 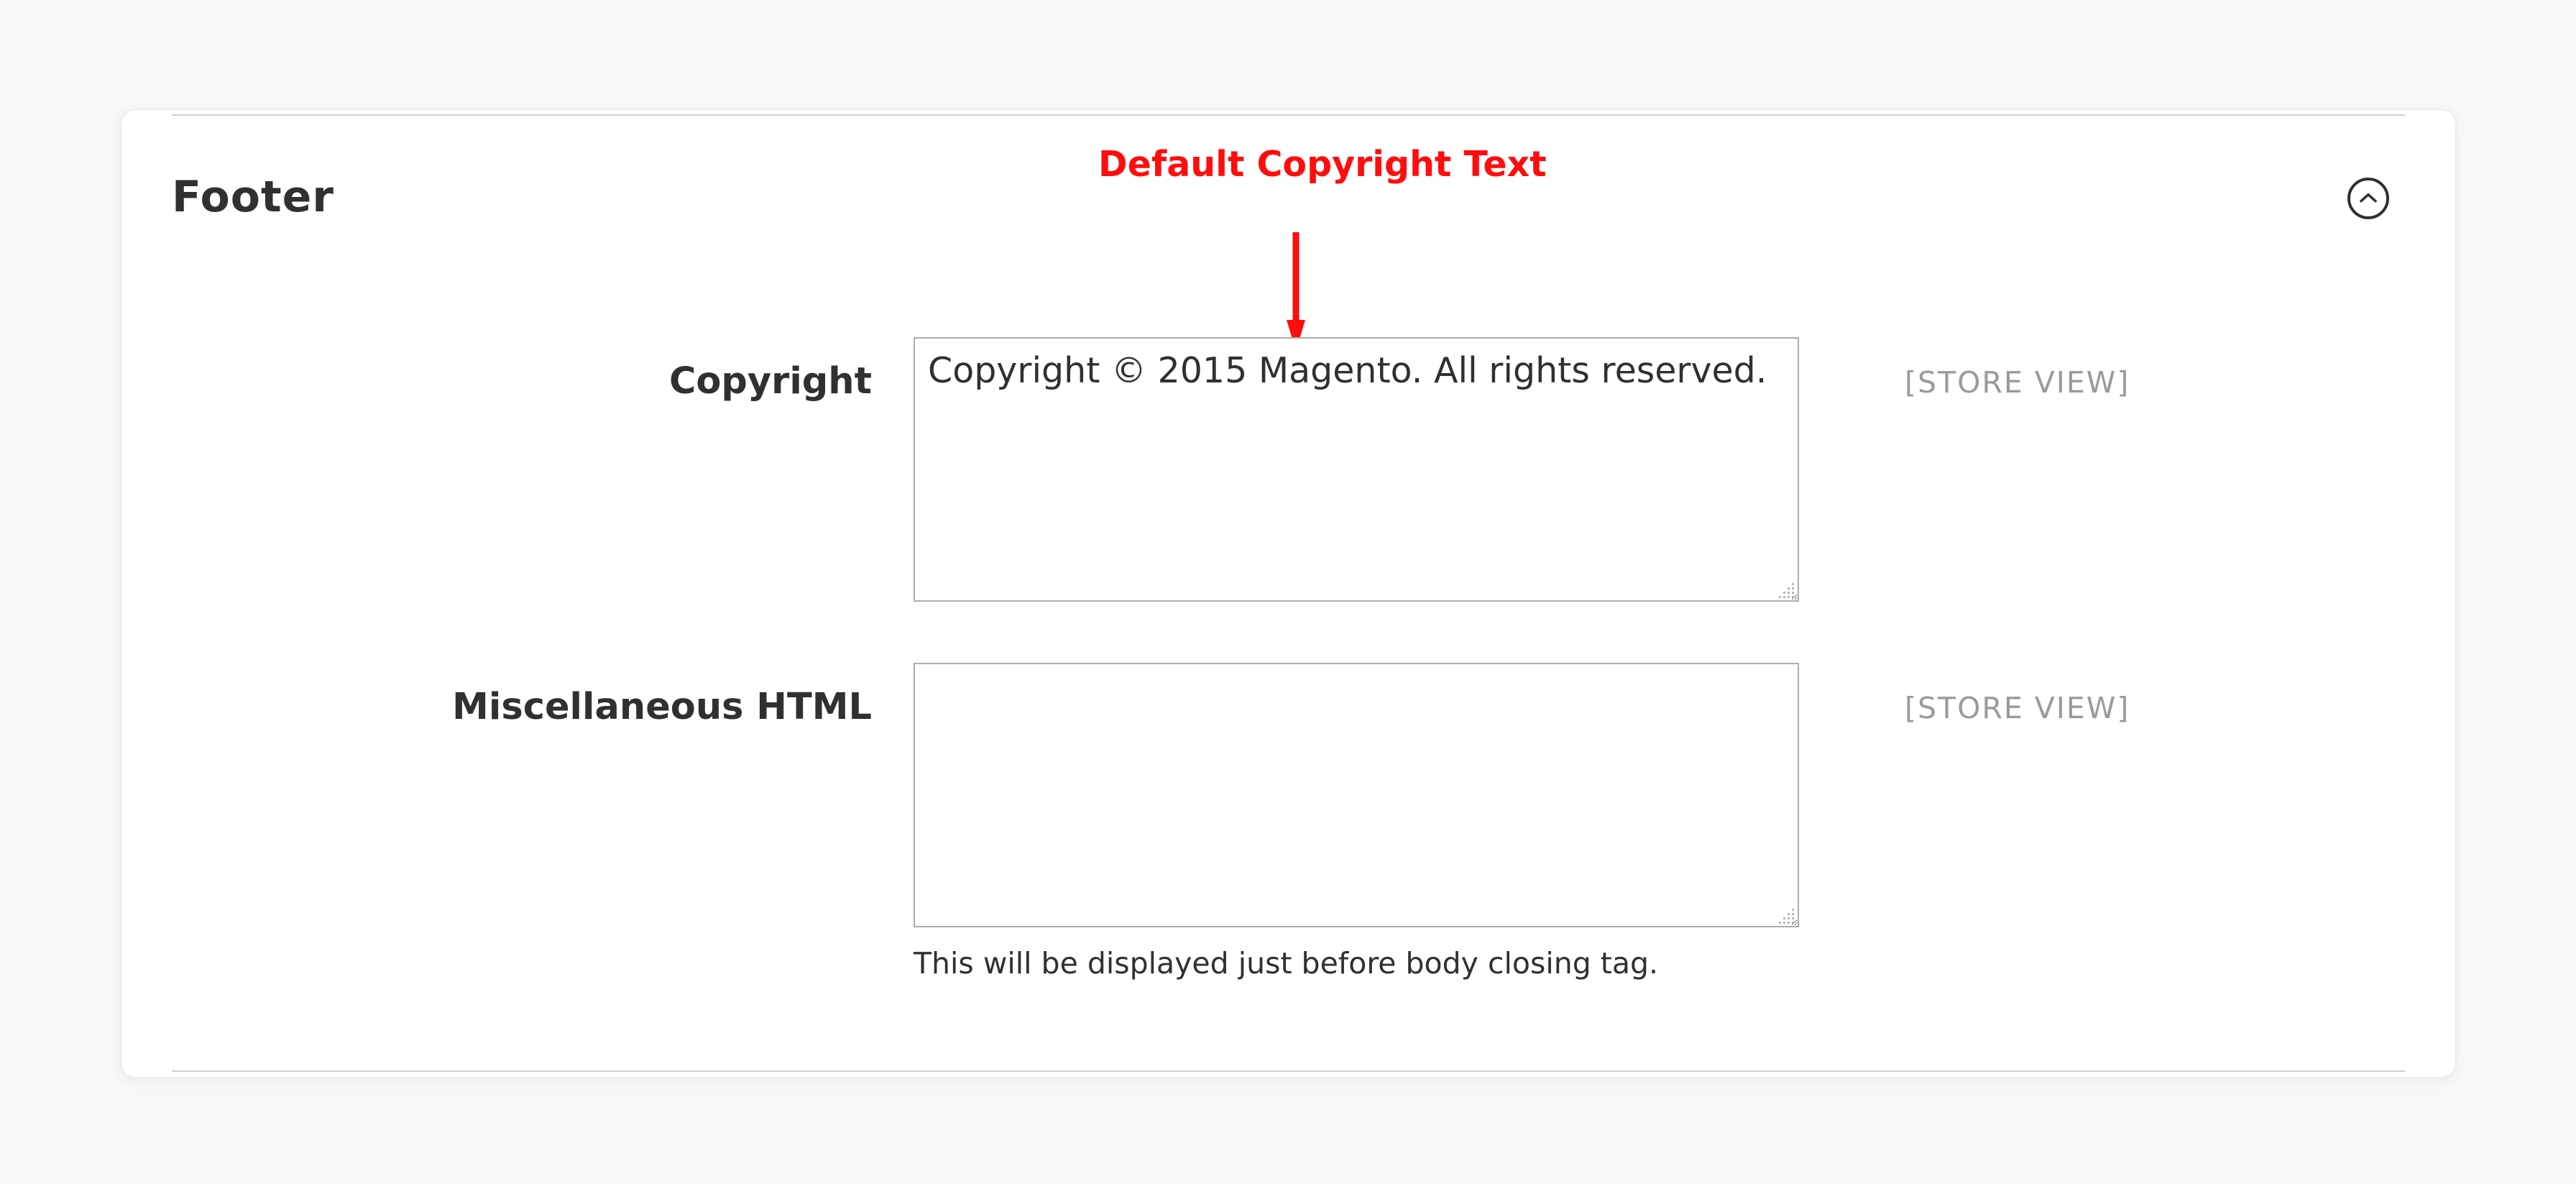 What do you see at coordinates (2017, 383) in the screenshot?
I see `copyright-scope-label: [STORE VIEW]` at bounding box center [2017, 383].